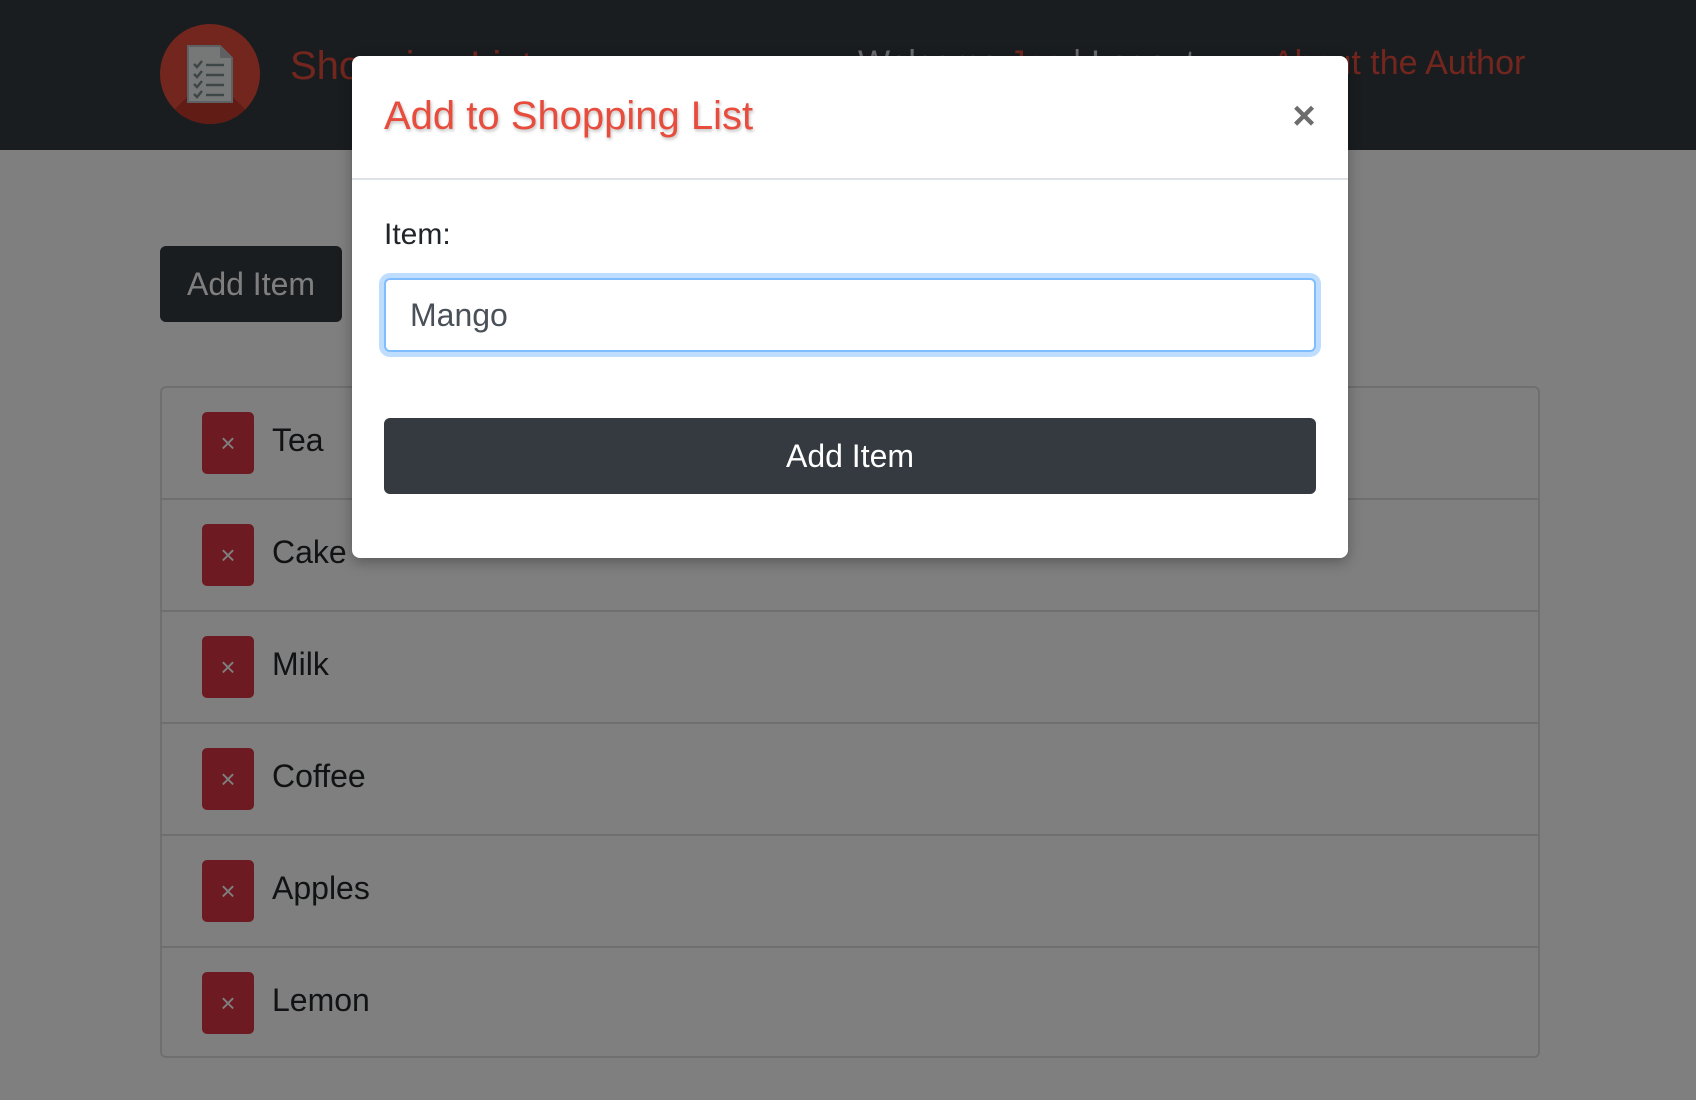 This screenshot has height=1100, width=1696. I want to click on modal-title: Add to Shopping List, so click(569, 116).